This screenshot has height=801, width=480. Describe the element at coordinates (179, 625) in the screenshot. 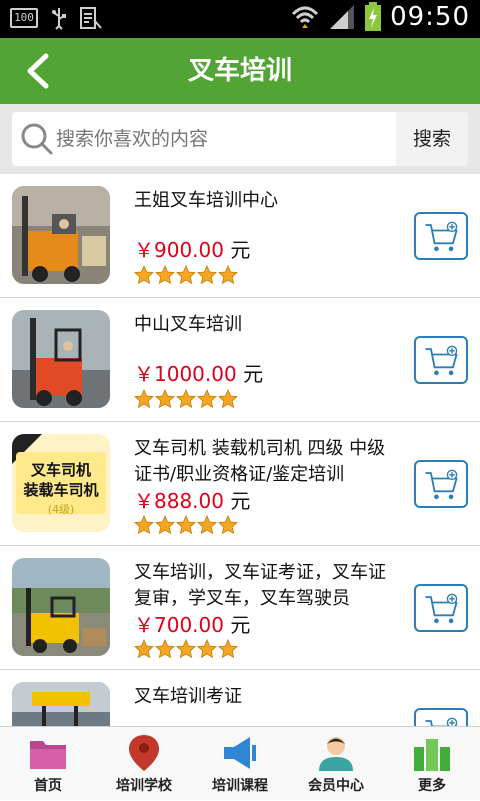

I see `course-price: ￥700.00` at that location.